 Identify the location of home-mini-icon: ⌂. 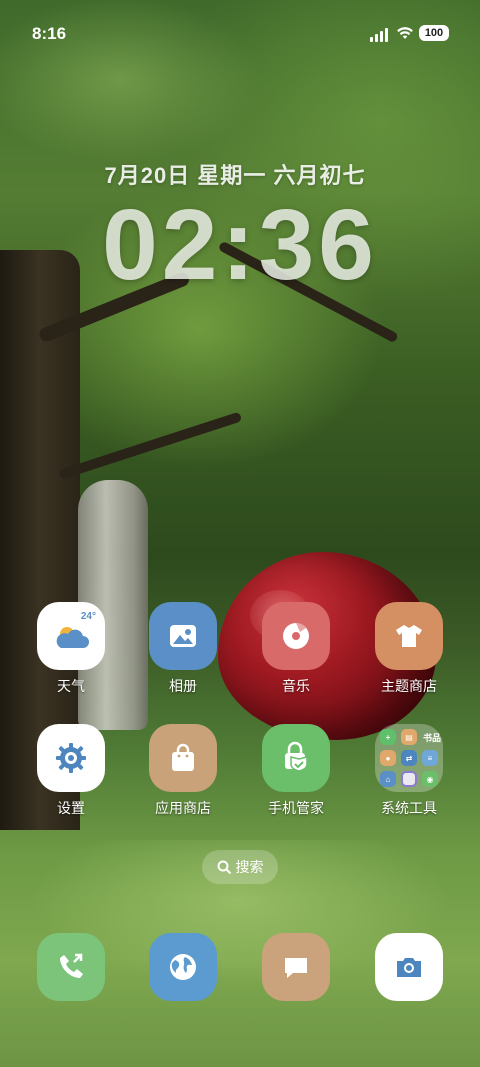
(388, 779).